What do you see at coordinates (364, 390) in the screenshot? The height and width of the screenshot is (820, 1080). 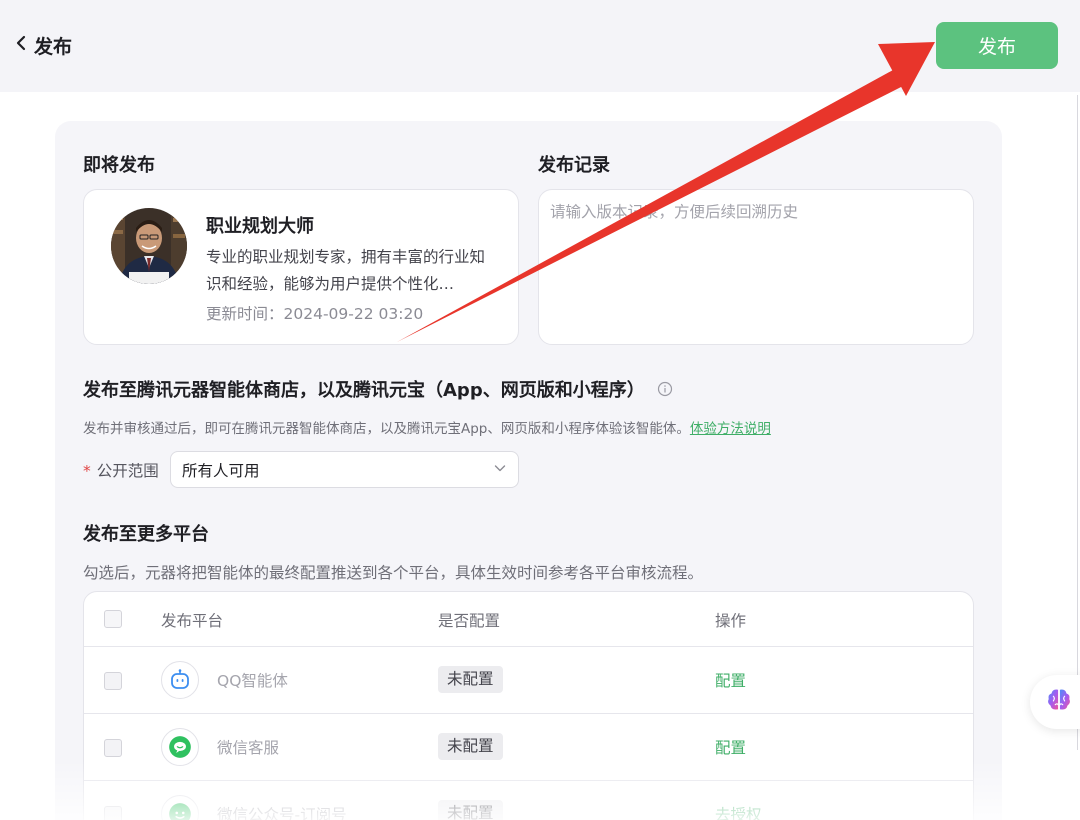 I see `store-title-text: 发布至腾讯元器智能体商店，以及腾讯元宝（App、网页版和小程序）` at bounding box center [364, 390].